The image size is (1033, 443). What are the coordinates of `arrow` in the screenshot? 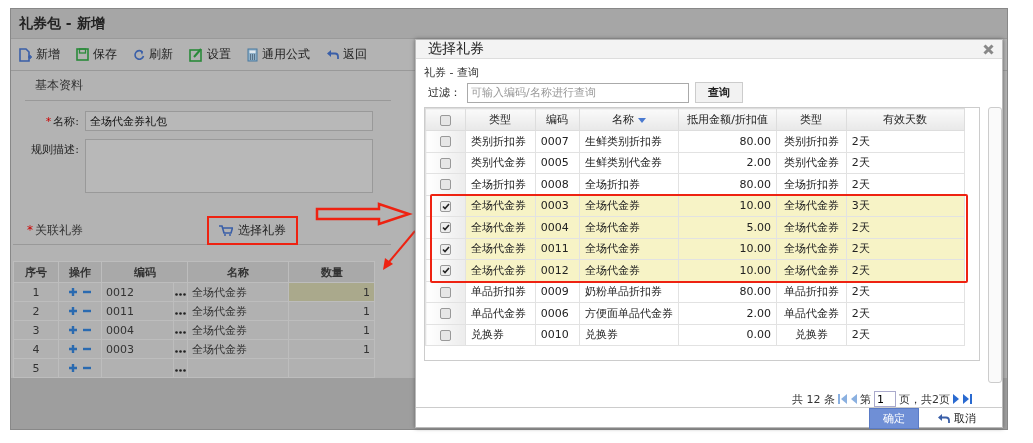 It's located at (399, 250).